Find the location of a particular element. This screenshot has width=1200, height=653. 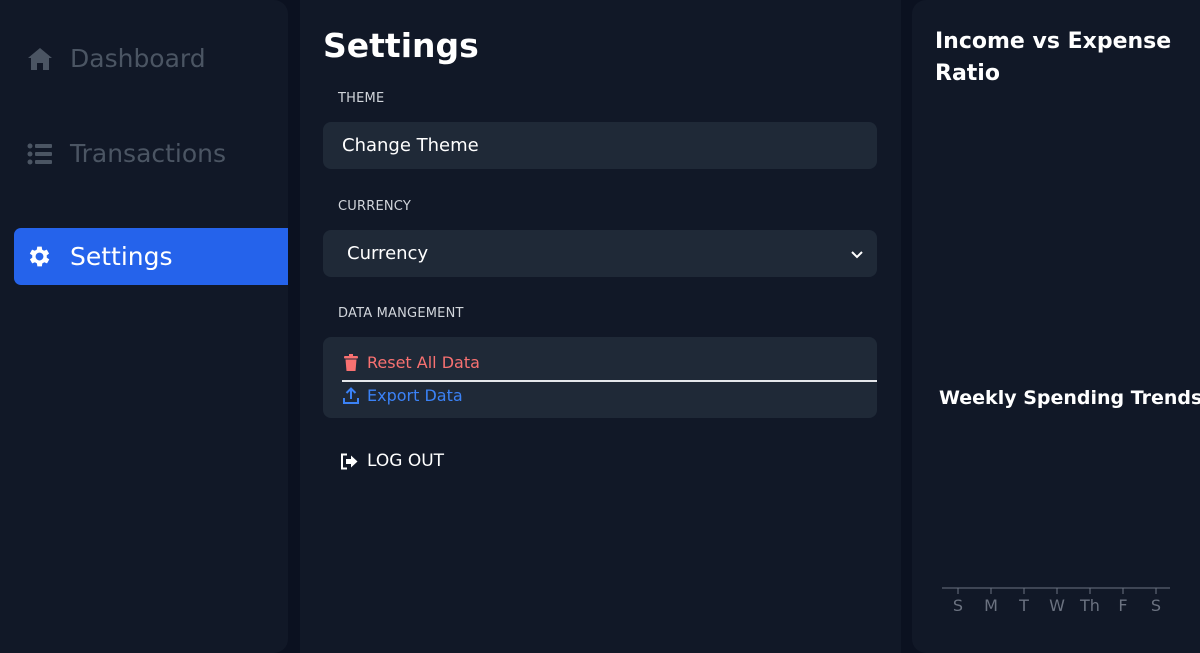

currency-section-label: CURRENCY is located at coordinates (374, 206).